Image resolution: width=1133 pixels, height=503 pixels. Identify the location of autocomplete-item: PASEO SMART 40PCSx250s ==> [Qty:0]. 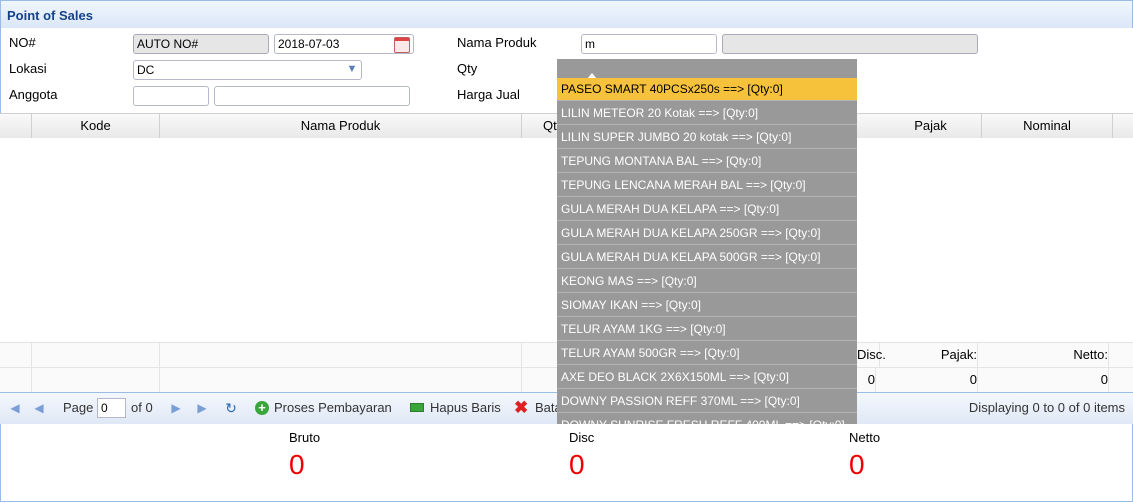
(707, 89).